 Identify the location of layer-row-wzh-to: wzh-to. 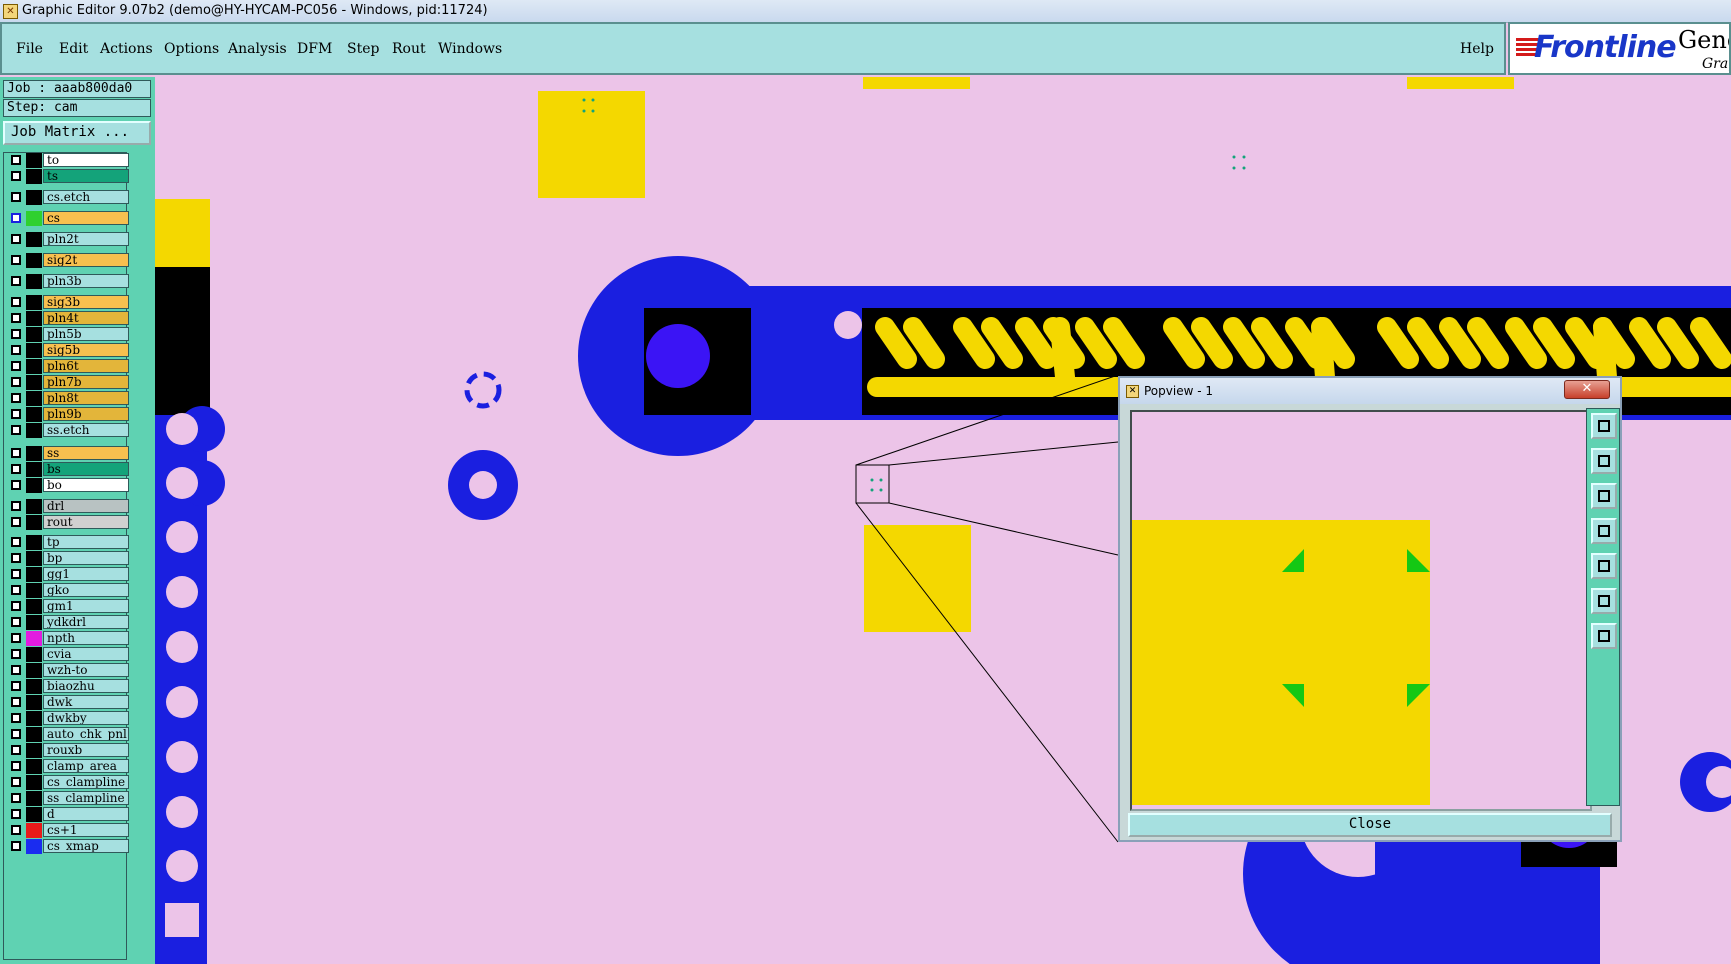
(68, 670).